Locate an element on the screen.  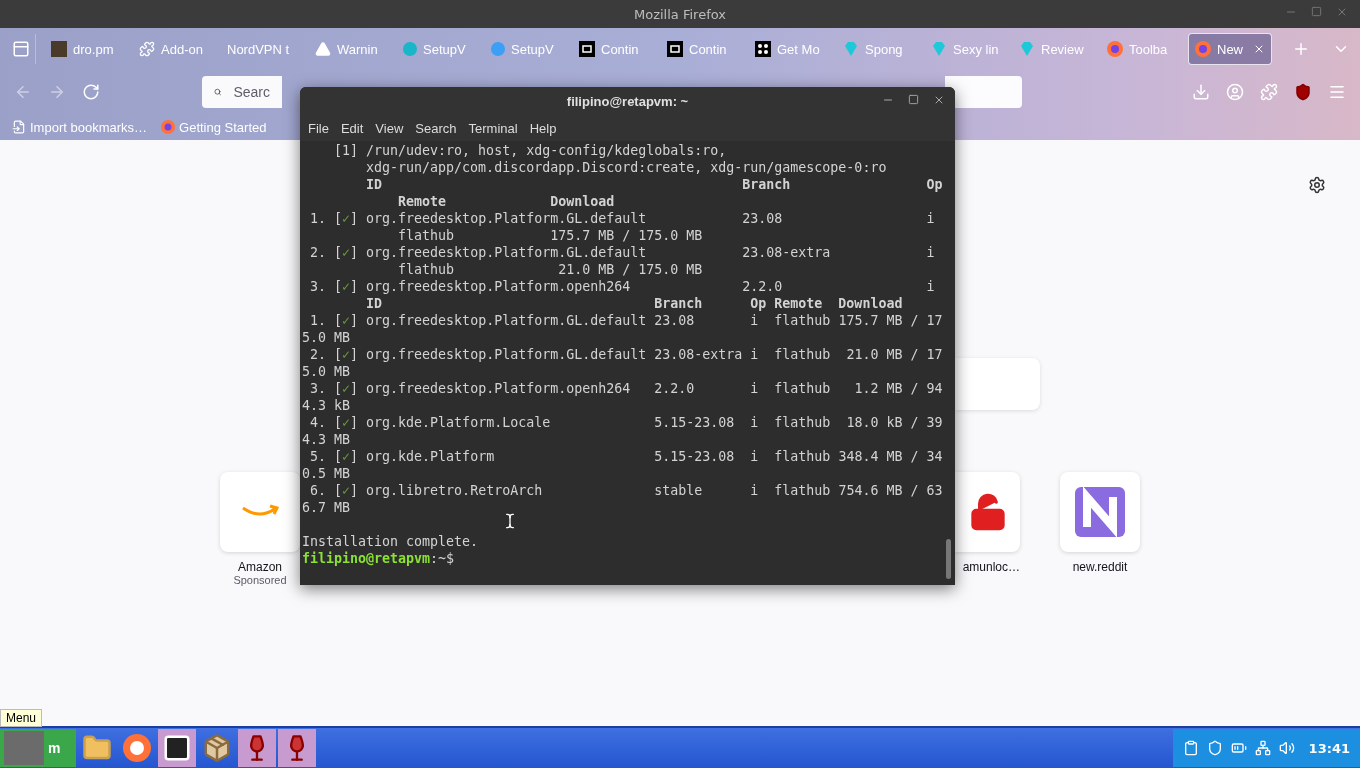
search-placeholder: Searc is located at coordinates (251, 92).